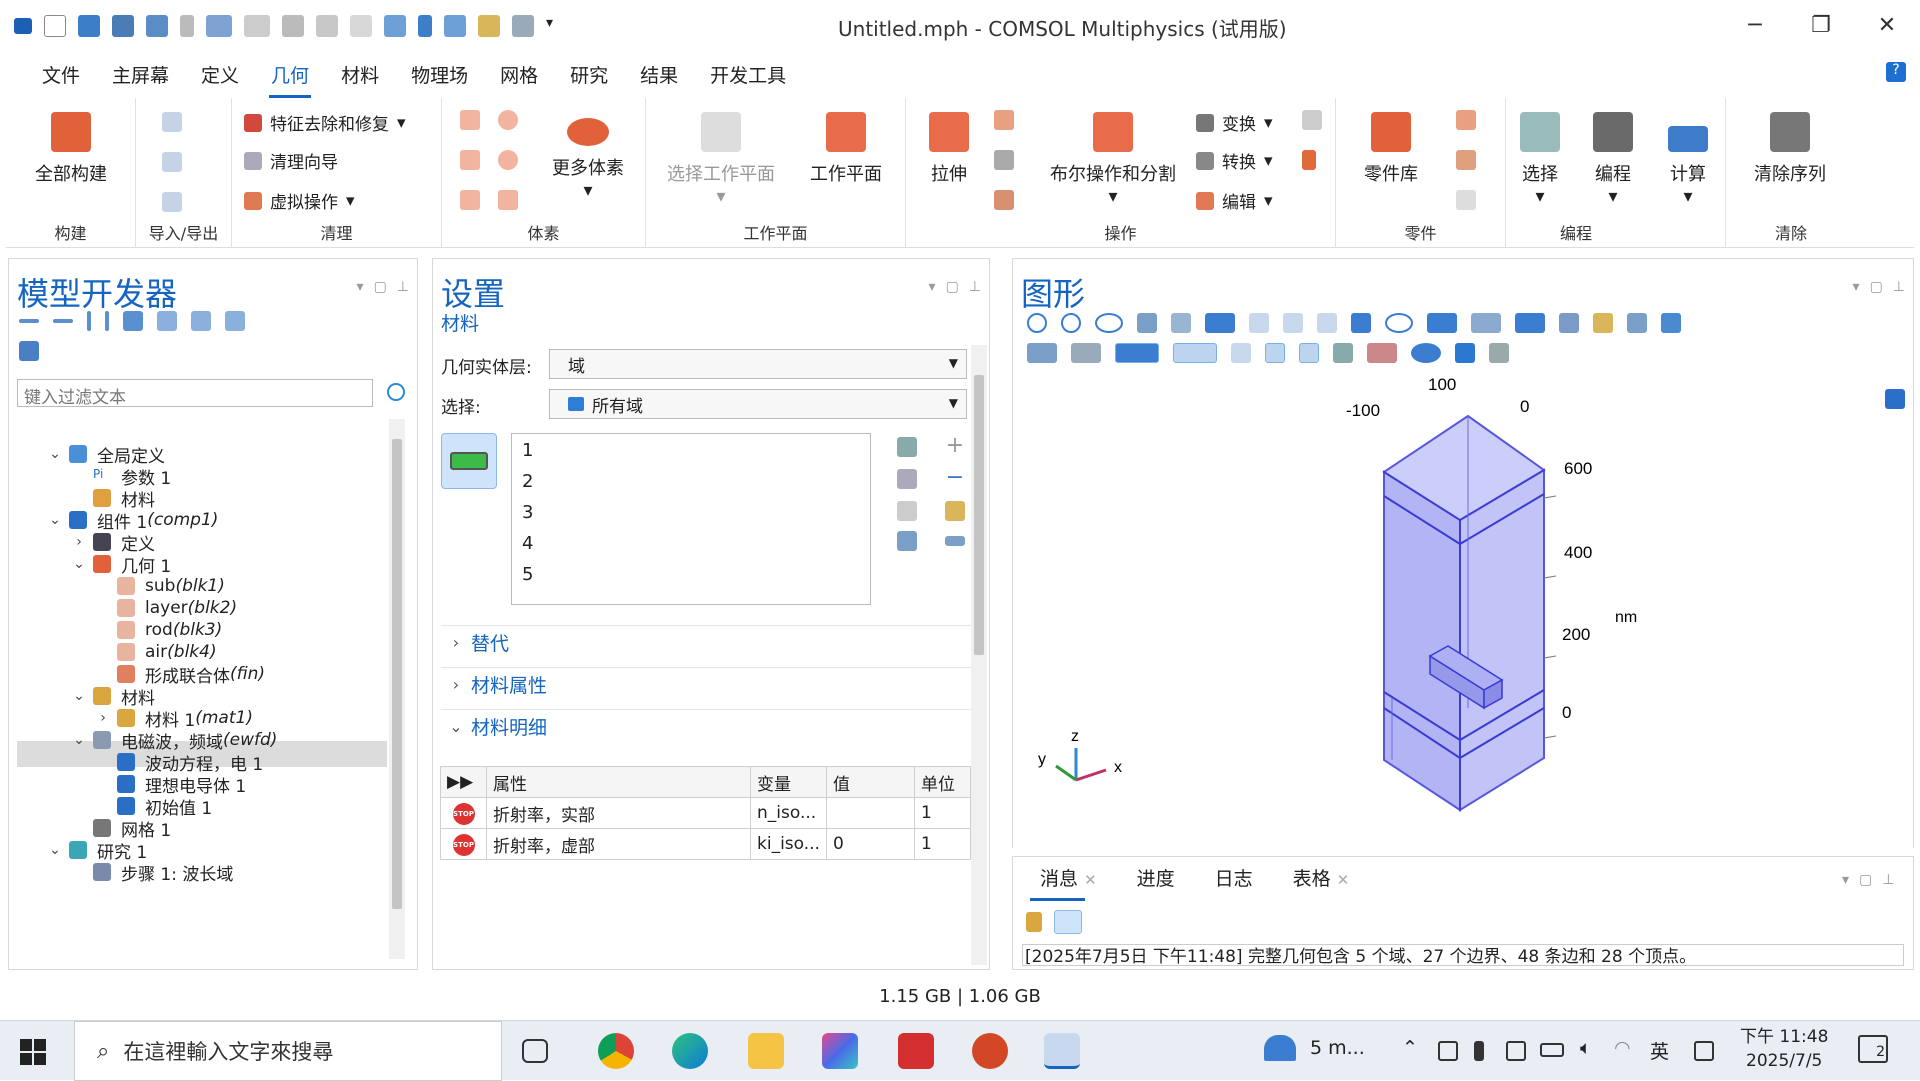  What do you see at coordinates (1280, 1048) in the screenshot?
I see `weather-icon` at bounding box center [1280, 1048].